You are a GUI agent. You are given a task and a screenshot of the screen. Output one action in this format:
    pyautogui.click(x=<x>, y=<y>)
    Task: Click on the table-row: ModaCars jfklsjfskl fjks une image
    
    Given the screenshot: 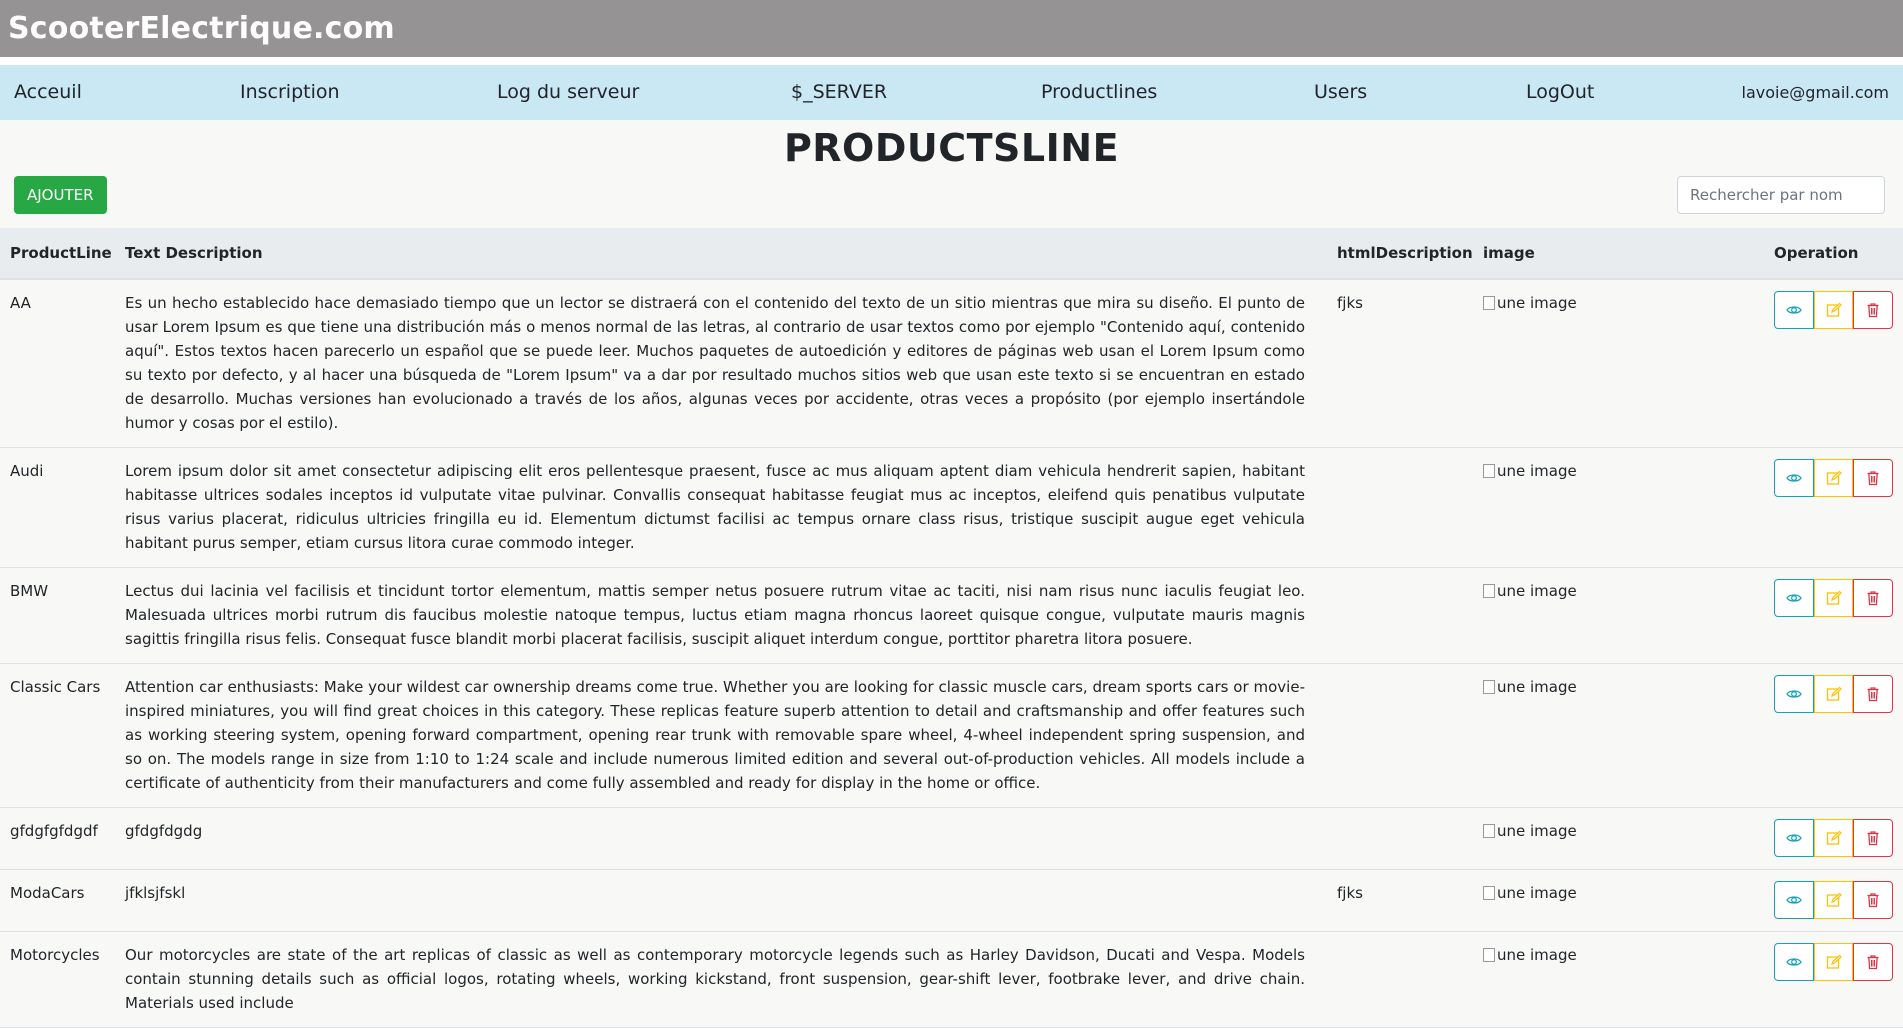 What is the action you would take?
    pyautogui.click(x=951, y=900)
    